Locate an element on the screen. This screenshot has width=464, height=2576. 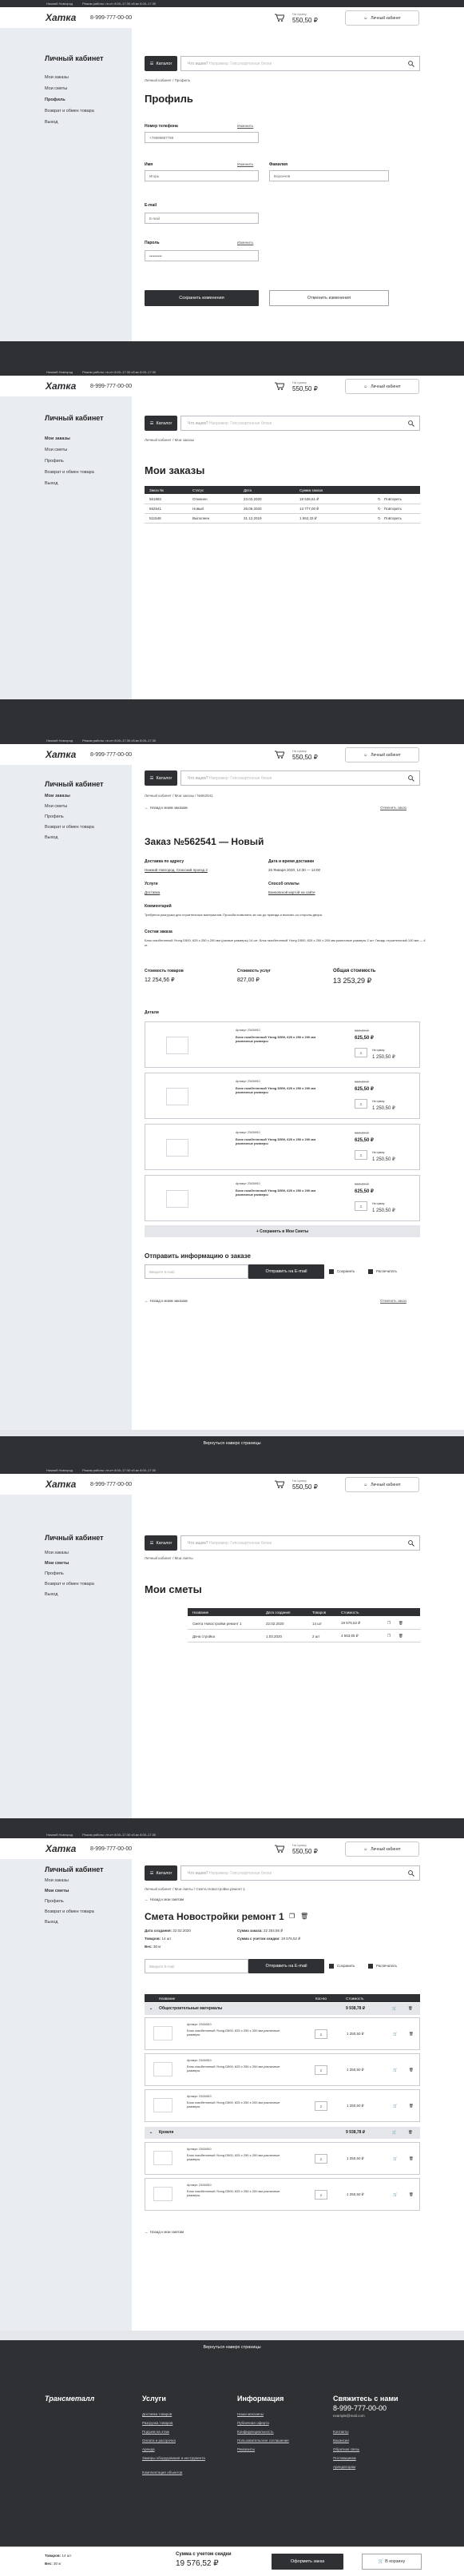
sidebar-item-returns: Возврат и обмен товара is located at coordinates (69, 111).